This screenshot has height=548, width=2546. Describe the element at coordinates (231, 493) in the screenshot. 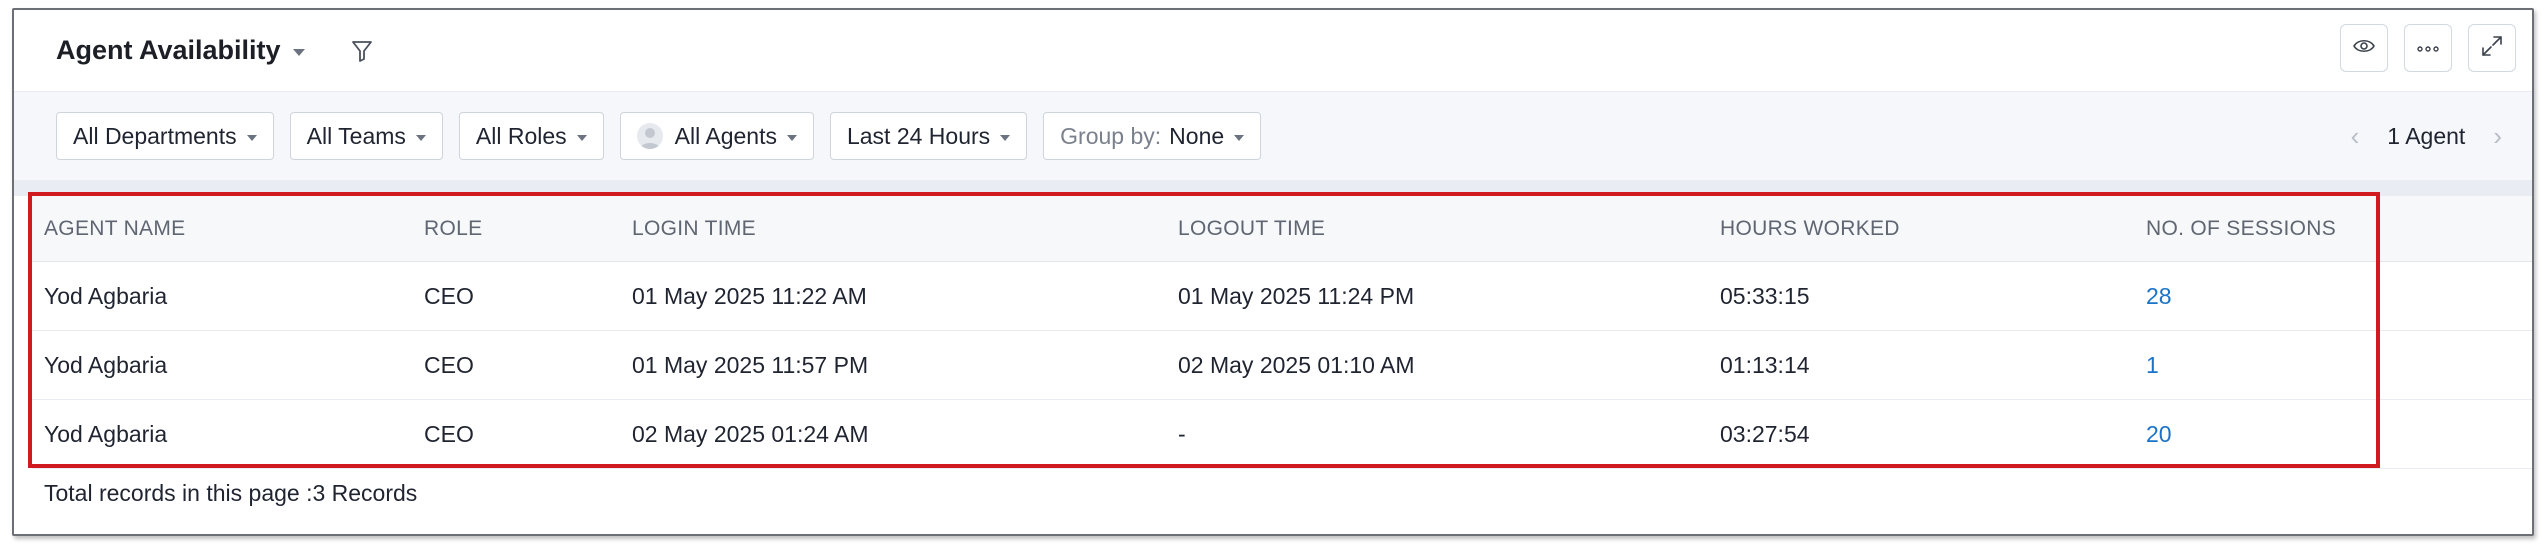

I see `total-records-text: Total records in this page :3 Records` at that location.